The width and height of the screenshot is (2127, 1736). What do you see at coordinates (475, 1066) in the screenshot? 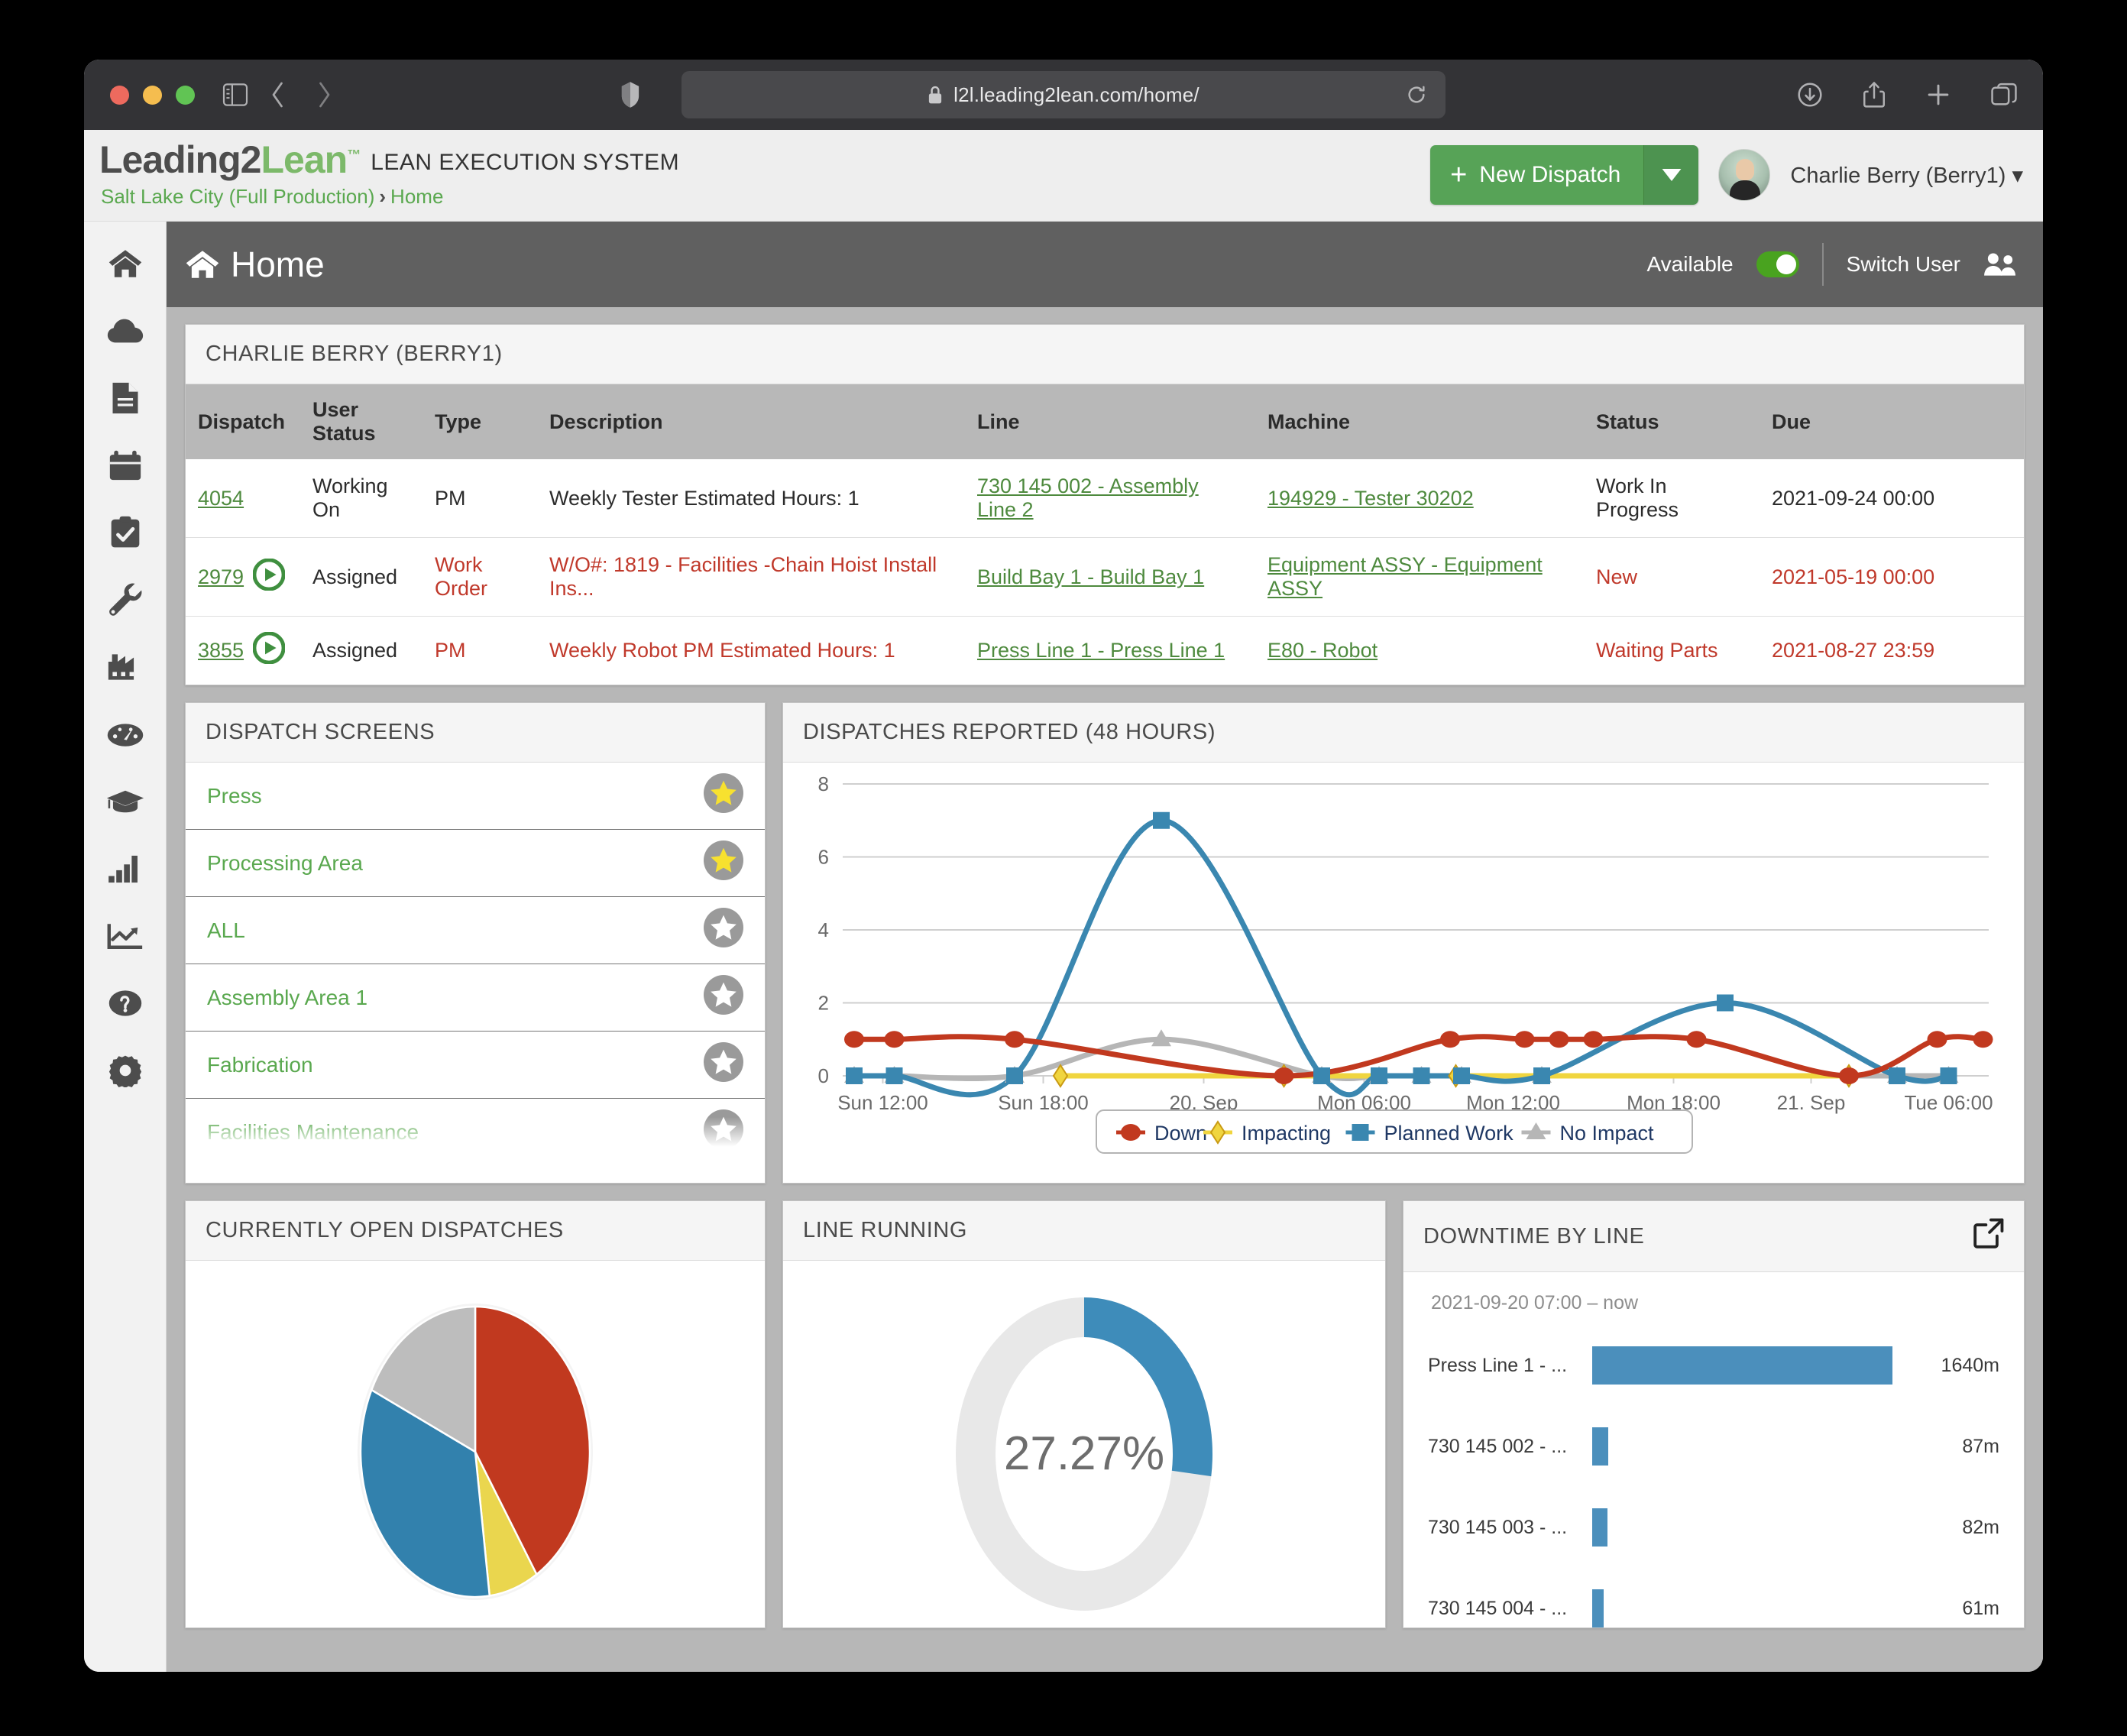
I see `list-item: Fabrication` at bounding box center [475, 1066].